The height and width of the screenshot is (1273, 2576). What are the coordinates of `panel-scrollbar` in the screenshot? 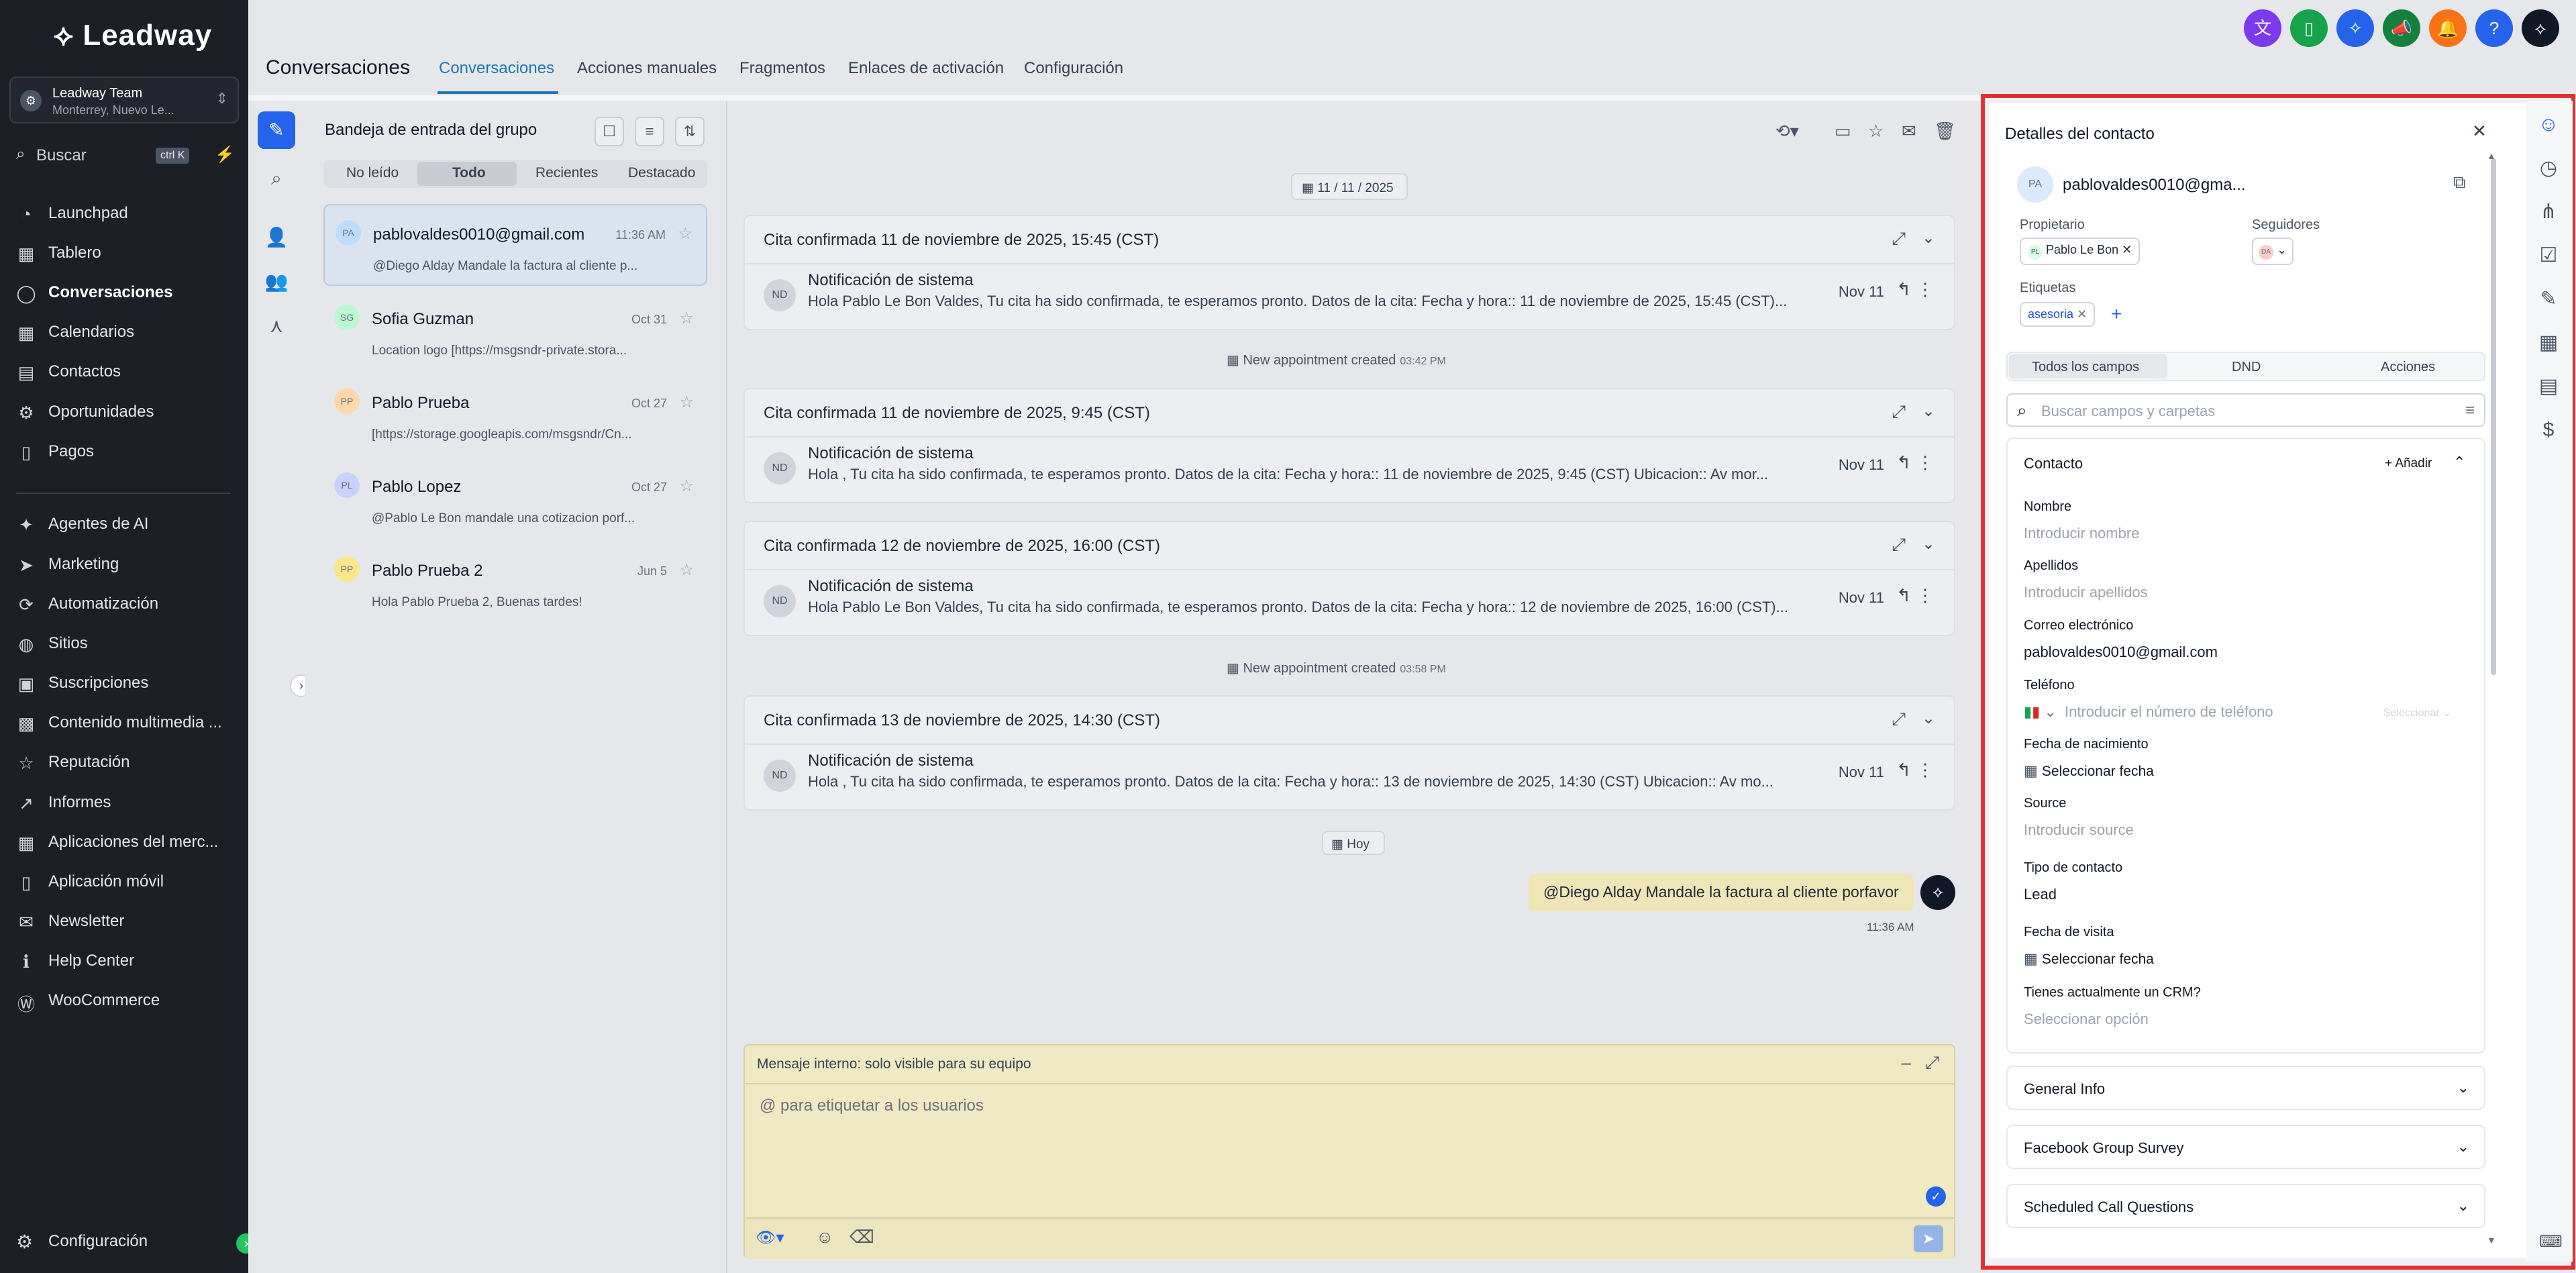 It's located at (2493, 416).